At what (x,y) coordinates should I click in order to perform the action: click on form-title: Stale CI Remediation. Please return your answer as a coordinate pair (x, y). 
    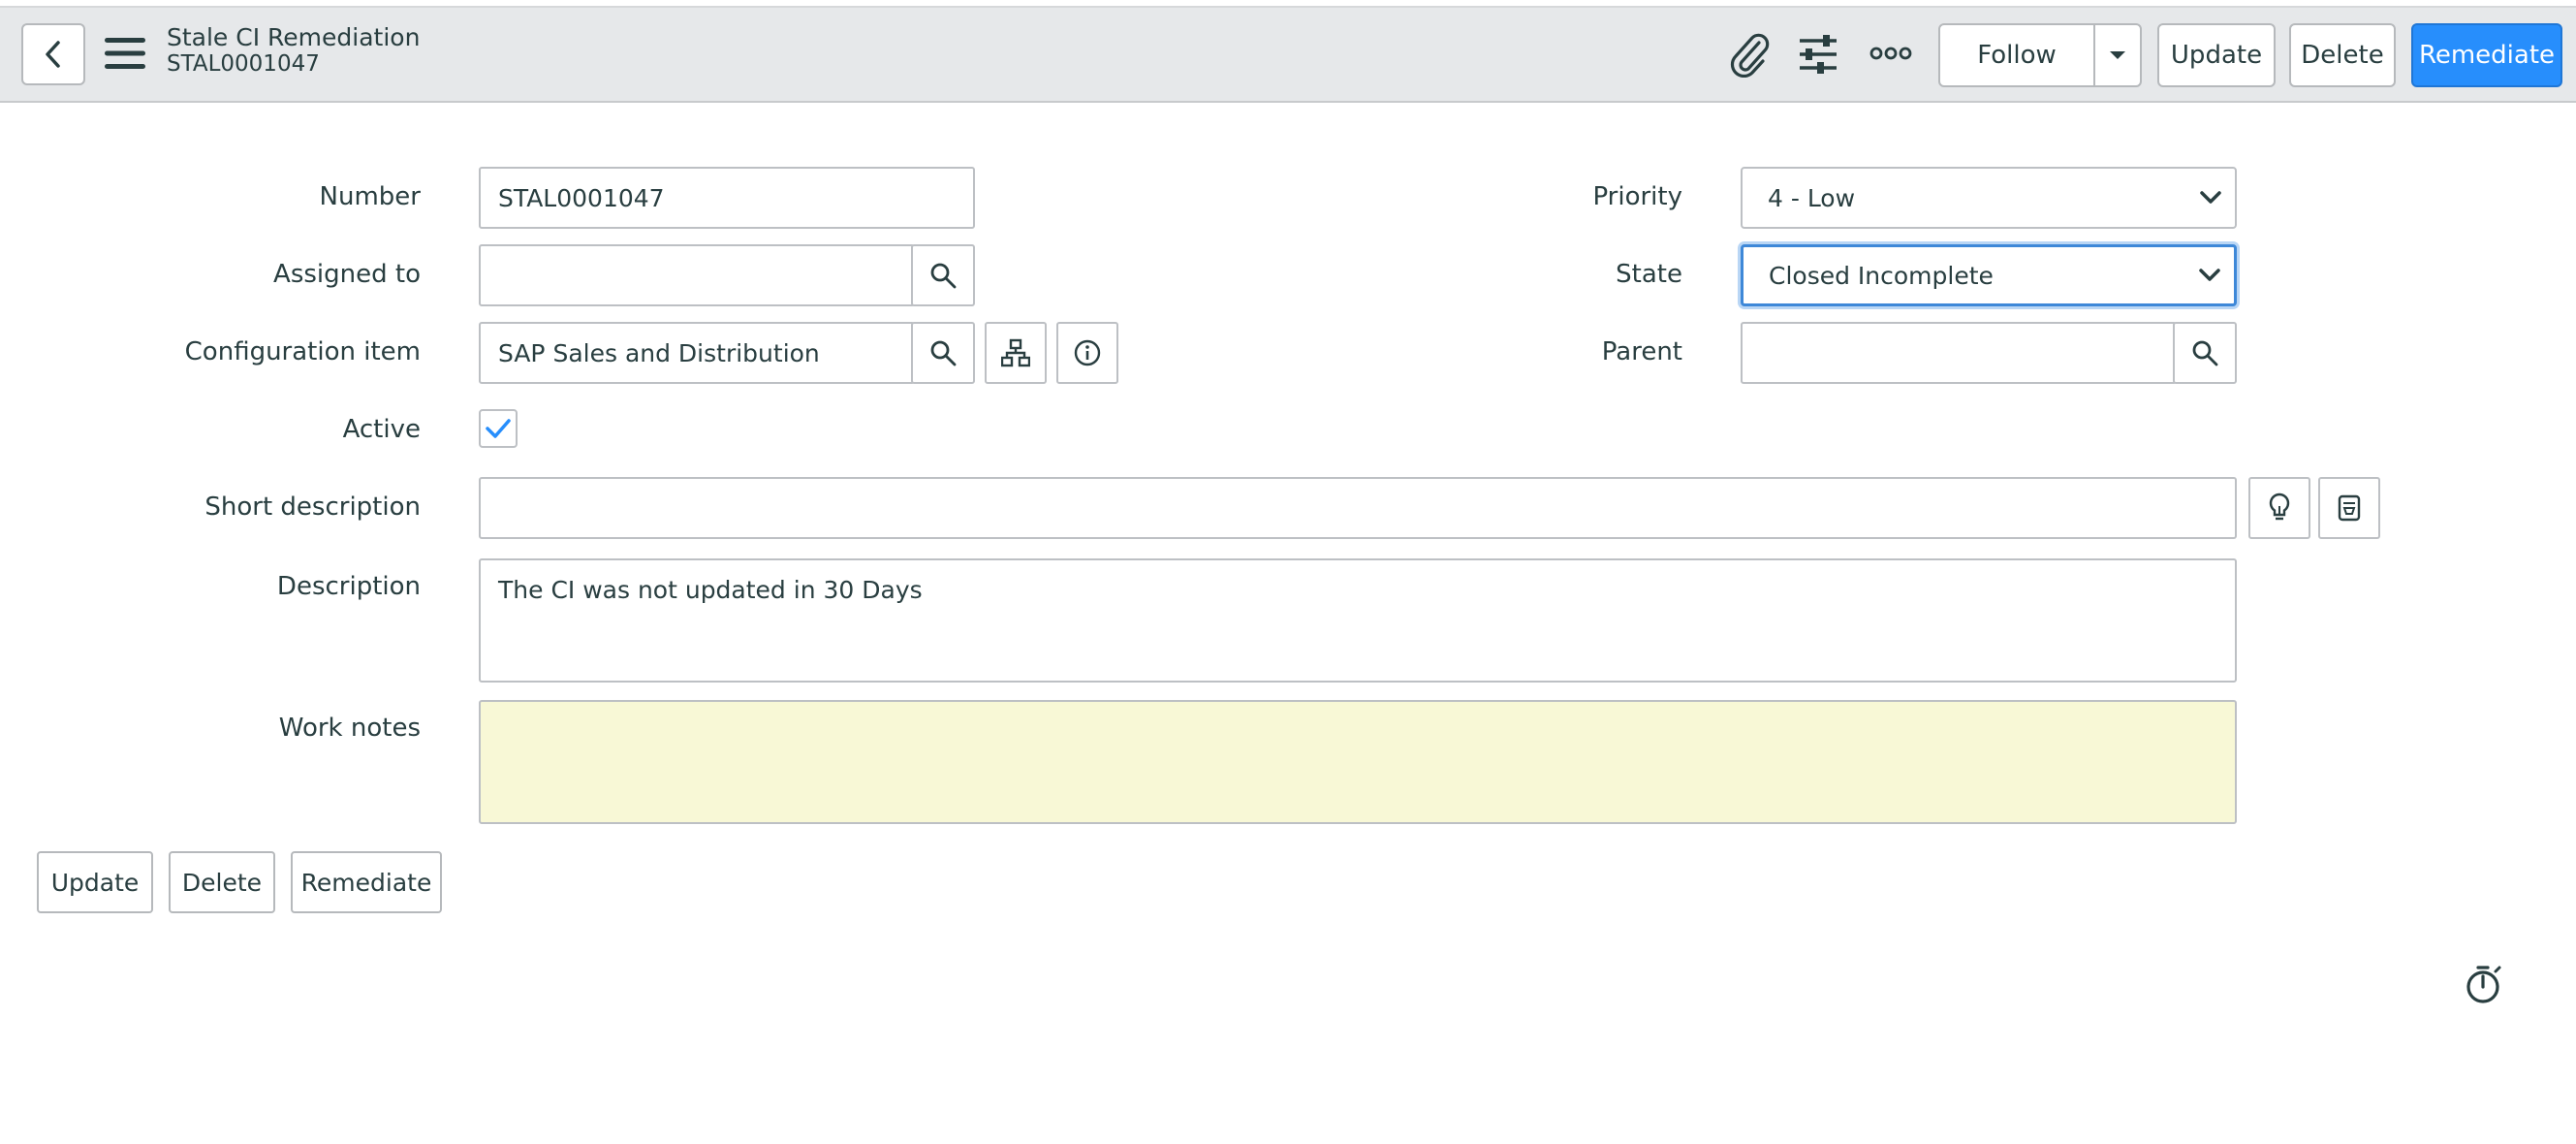
    Looking at the image, I should click on (294, 37).